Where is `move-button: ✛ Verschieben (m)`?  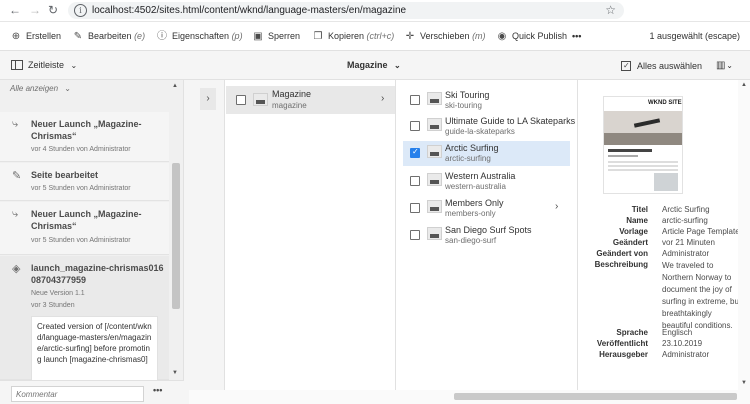 move-button: ✛ Verschieben (m) is located at coordinates (445, 36).